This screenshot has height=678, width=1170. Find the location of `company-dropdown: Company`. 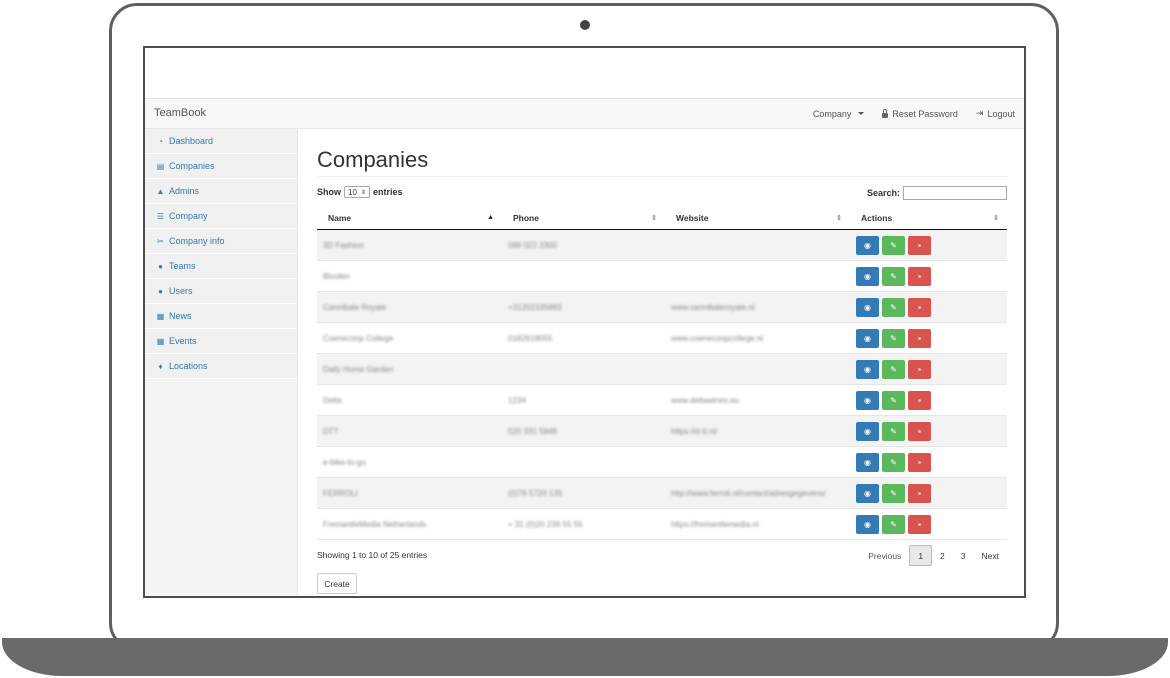

company-dropdown: Company is located at coordinates (839, 114).